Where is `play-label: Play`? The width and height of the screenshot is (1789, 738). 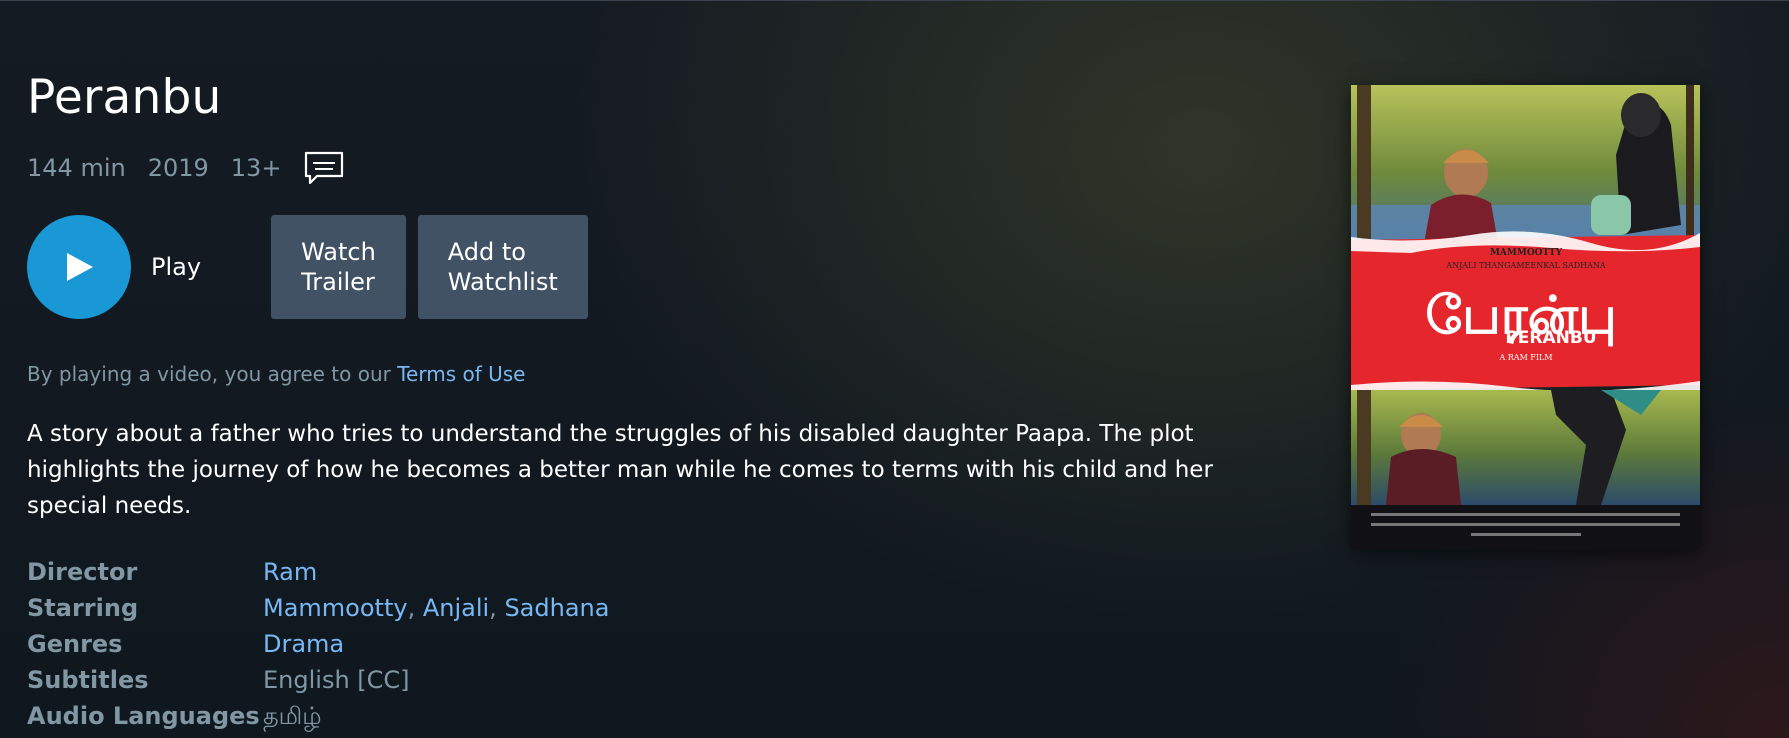
play-label: Play is located at coordinates (176, 267).